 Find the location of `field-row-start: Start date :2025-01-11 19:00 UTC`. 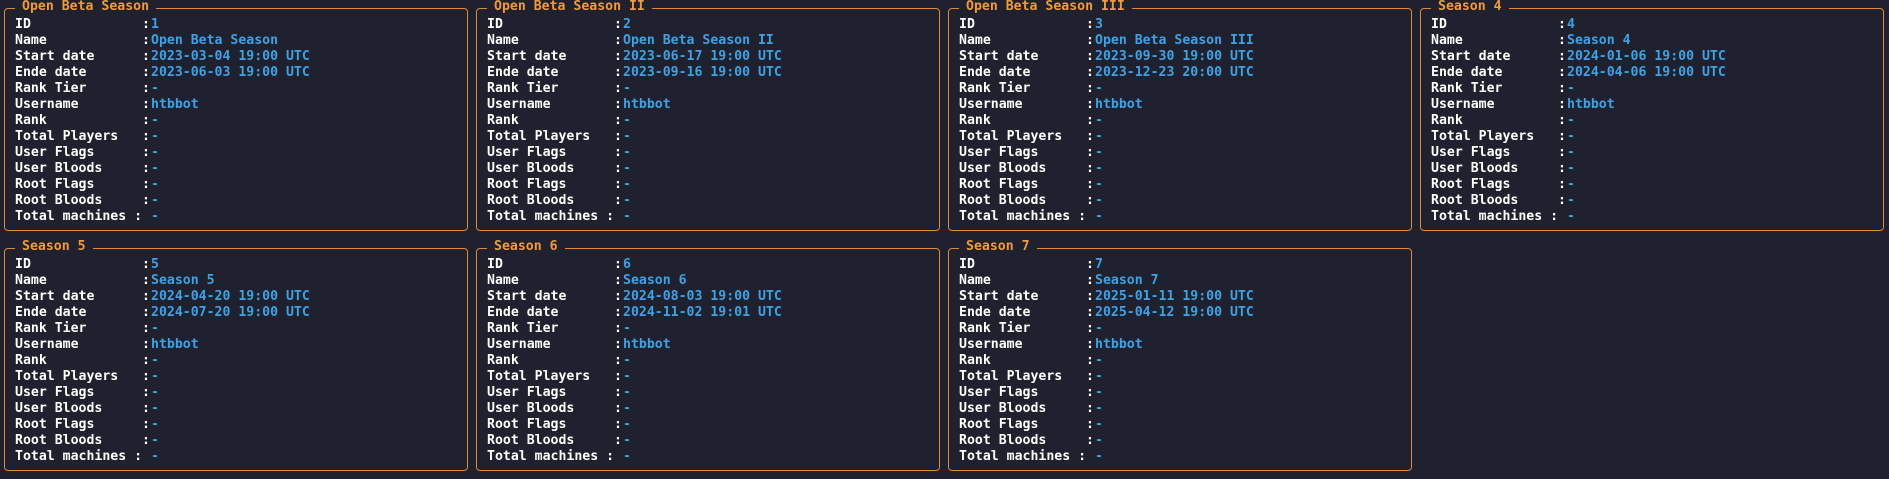

field-row-start: Start date :2025-01-11 19:00 UTC is located at coordinates (1181, 297).